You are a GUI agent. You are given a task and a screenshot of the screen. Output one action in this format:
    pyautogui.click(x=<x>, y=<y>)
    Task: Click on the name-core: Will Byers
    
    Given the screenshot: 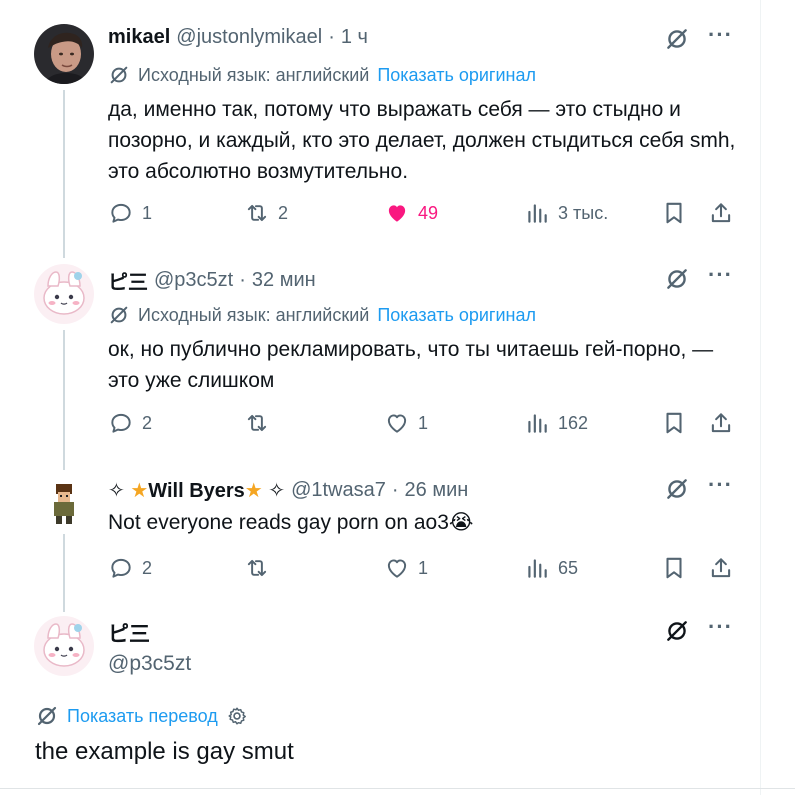 What is the action you would take?
    pyautogui.click(x=196, y=491)
    